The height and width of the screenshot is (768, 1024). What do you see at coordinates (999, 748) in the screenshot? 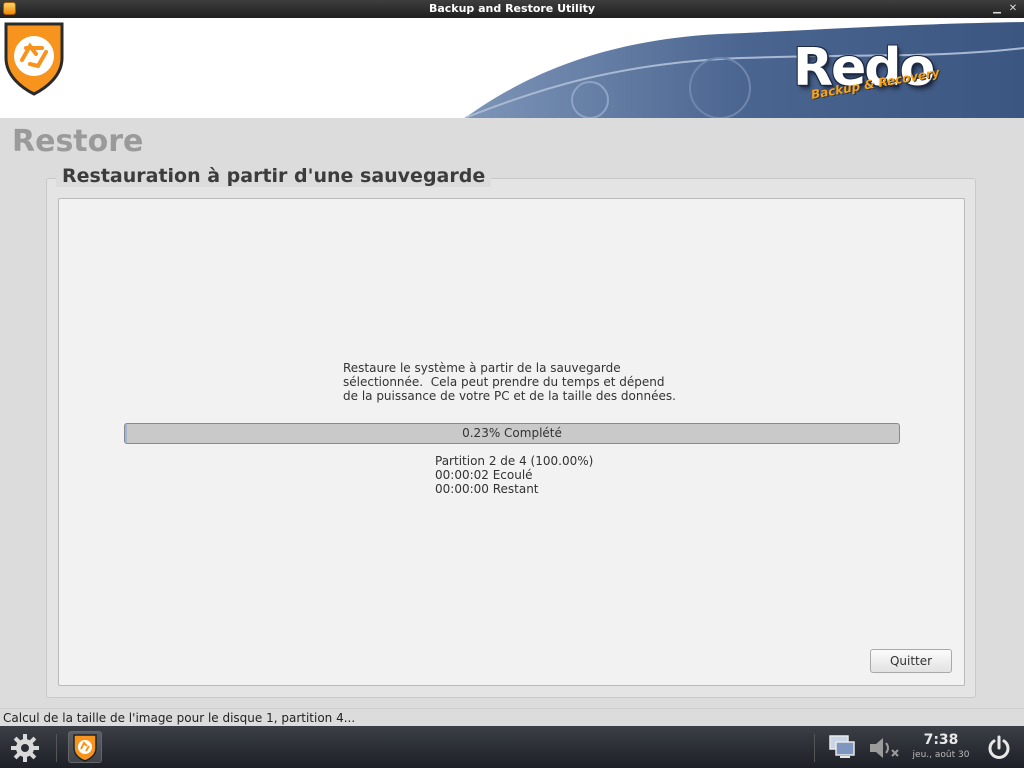
I see `power-icon` at bounding box center [999, 748].